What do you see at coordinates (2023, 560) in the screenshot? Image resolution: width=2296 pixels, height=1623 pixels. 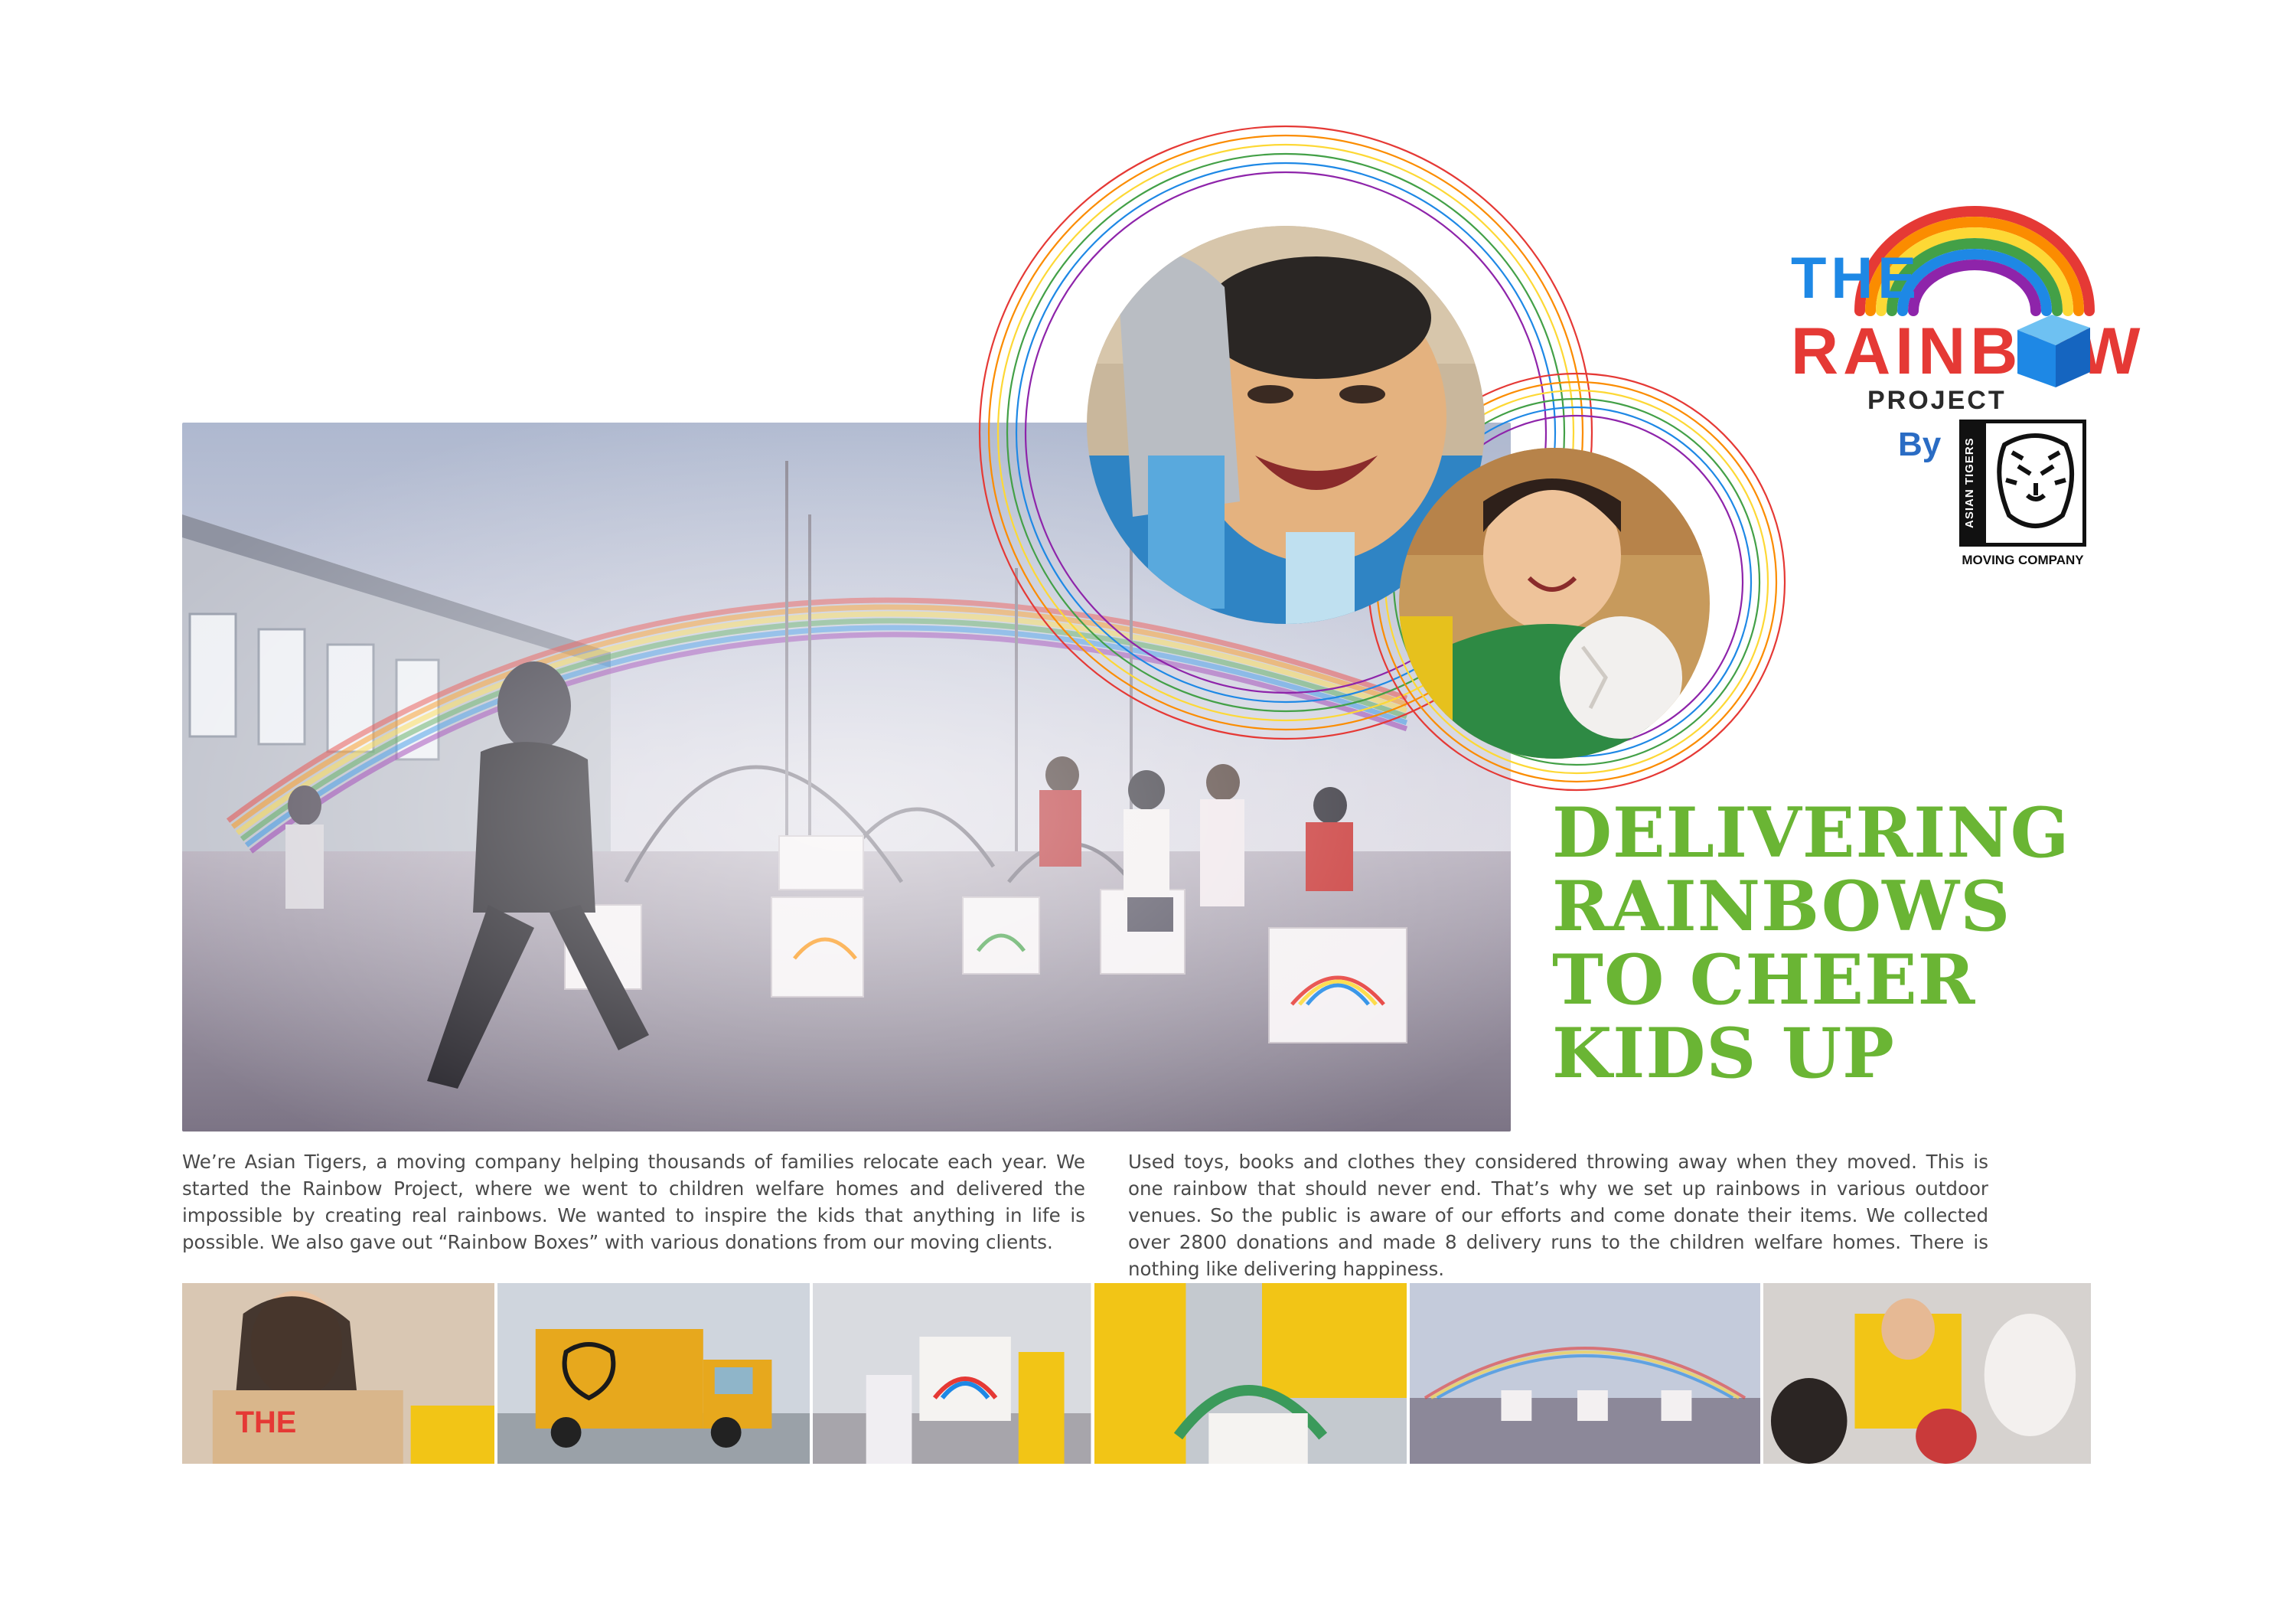 I see `moving-company-label: MOVING COMPANY` at bounding box center [2023, 560].